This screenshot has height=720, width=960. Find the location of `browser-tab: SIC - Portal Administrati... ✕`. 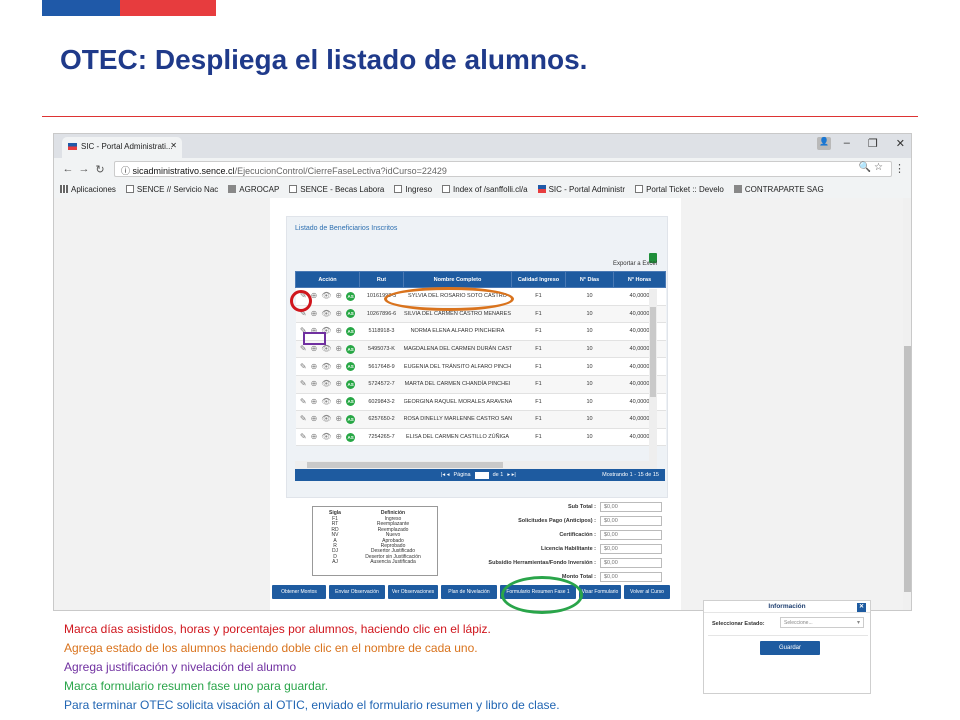

browser-tab: SIC - Portal Administrati... ✕ is located at coordinates (122, 147).